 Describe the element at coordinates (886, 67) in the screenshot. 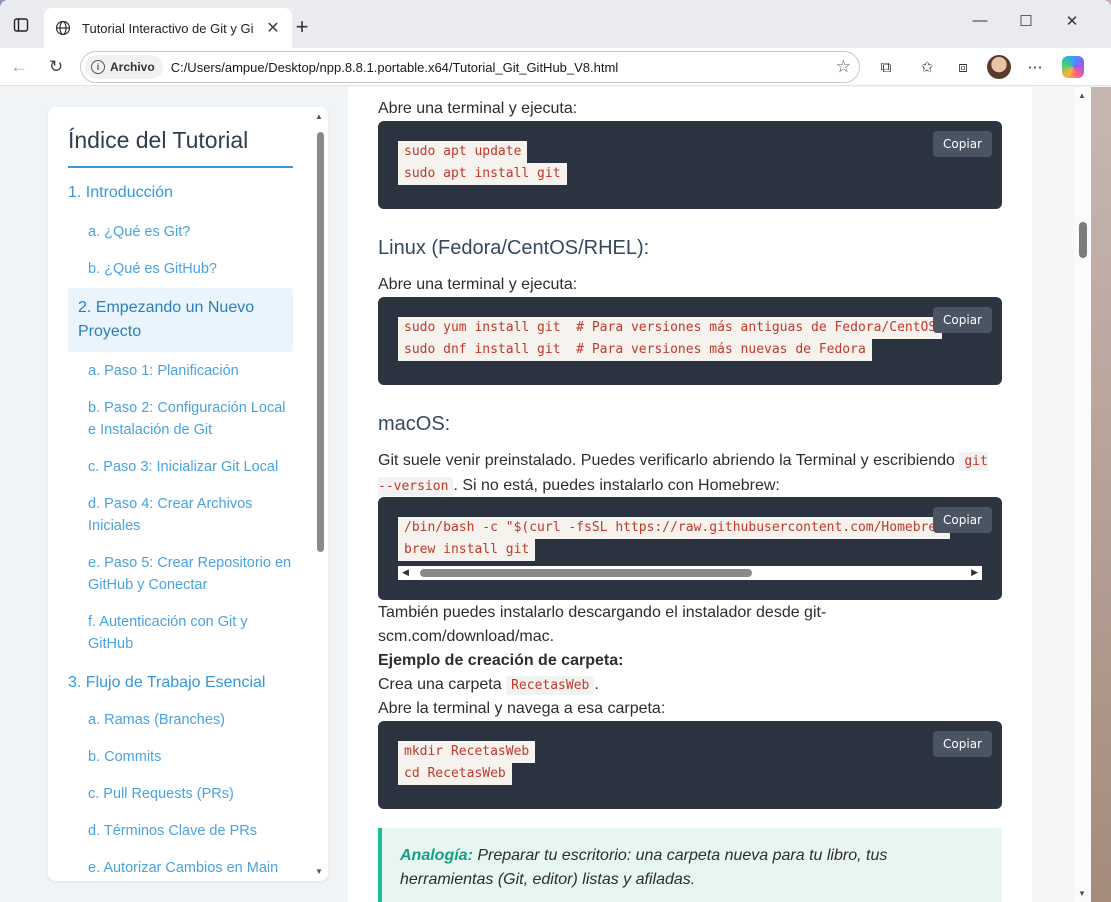

I see `extensions-icon: ⧉` at that location.